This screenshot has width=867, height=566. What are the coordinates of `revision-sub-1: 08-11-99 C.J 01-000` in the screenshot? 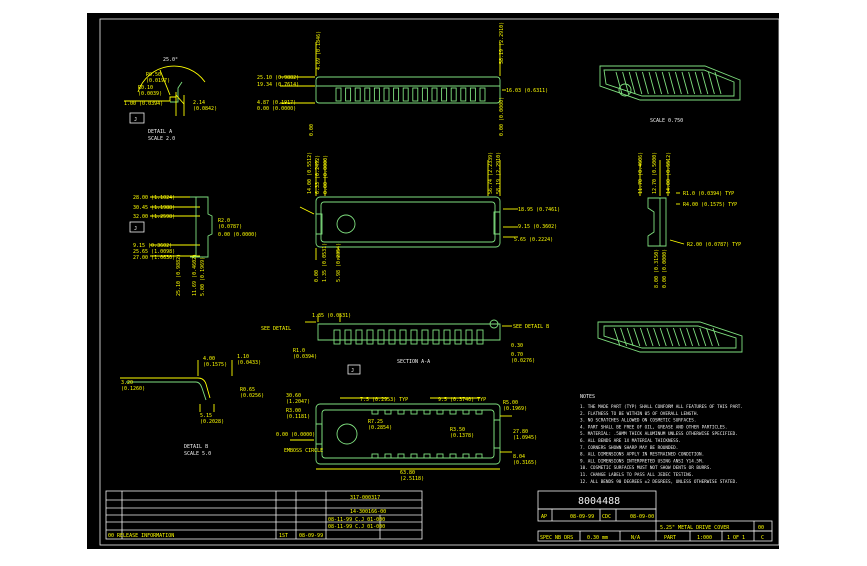 It's located at (356, 520).